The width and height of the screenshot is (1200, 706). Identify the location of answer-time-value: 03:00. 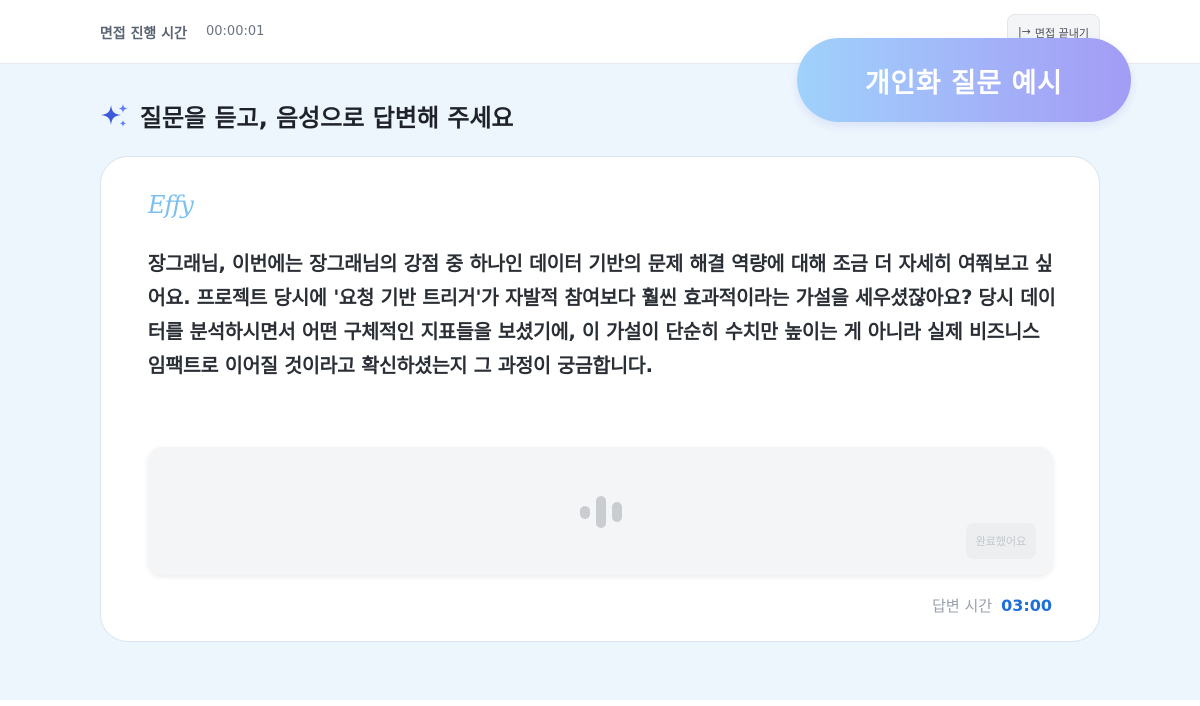
(1026, 605).